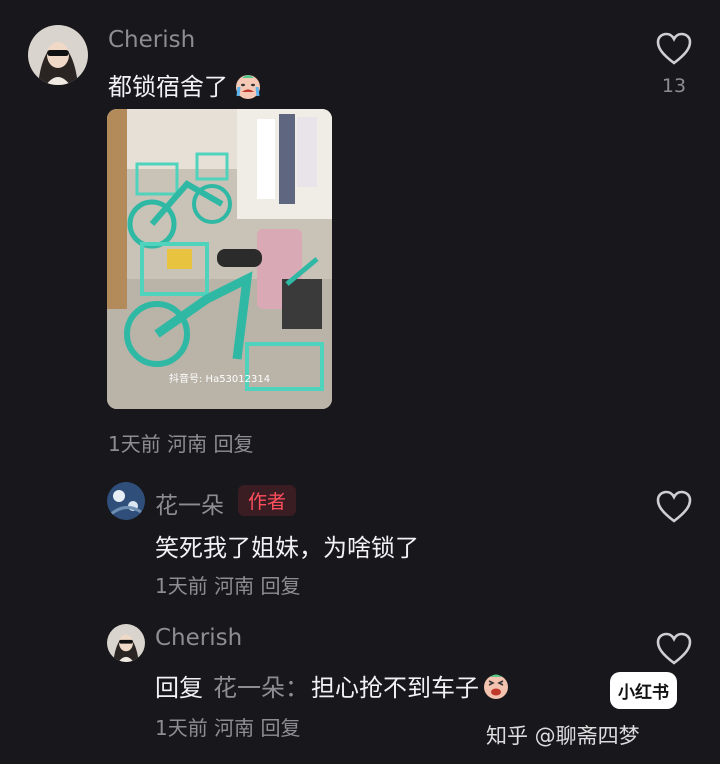  What do you see at coordinates (179, 688) in the screenshot?
I see `reply-prefix: 回复` at bounding box center [179, 688].